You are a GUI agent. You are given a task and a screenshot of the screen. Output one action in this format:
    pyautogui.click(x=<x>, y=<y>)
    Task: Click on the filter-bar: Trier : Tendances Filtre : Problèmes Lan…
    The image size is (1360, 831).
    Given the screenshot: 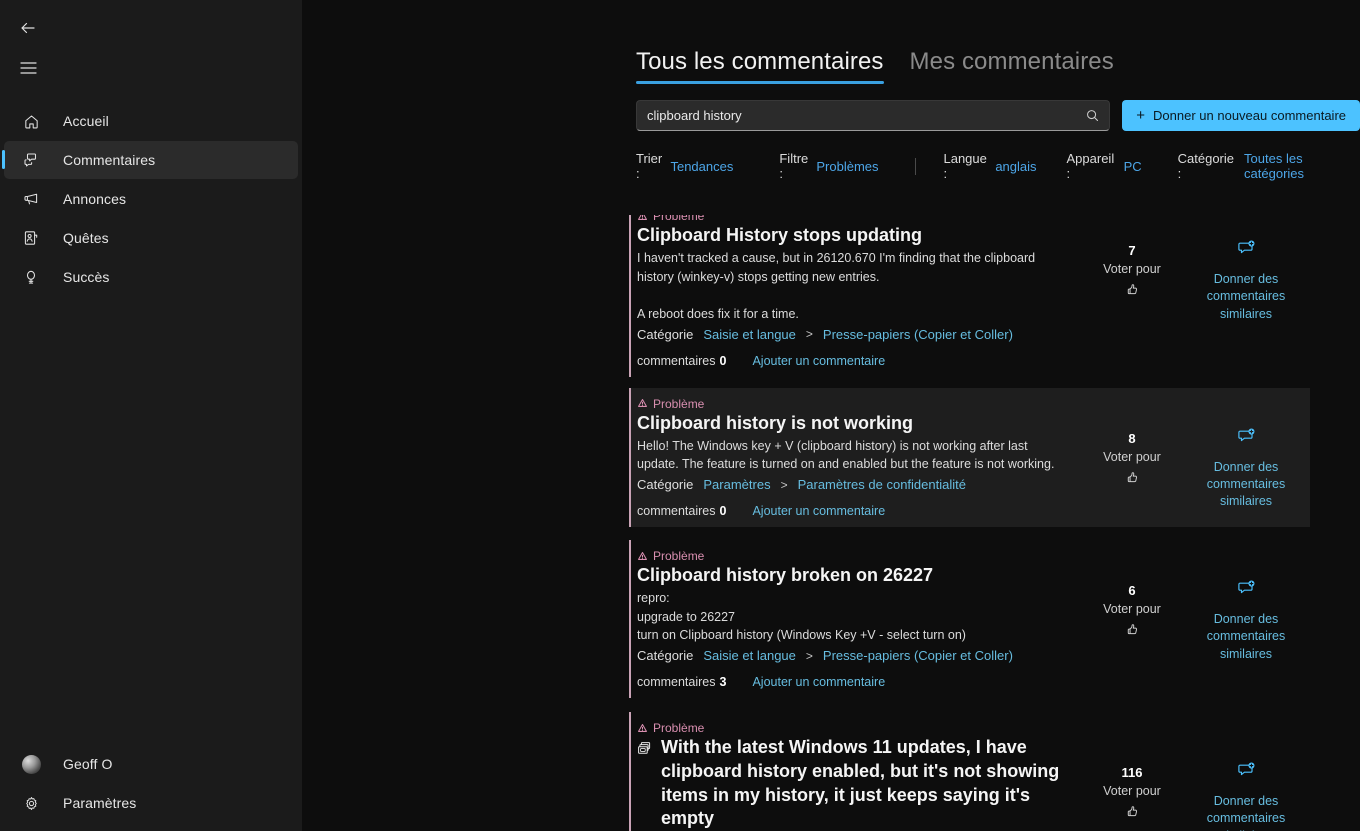 What is the action you would take?
    pyautogui.click(x=831, y=156)
    